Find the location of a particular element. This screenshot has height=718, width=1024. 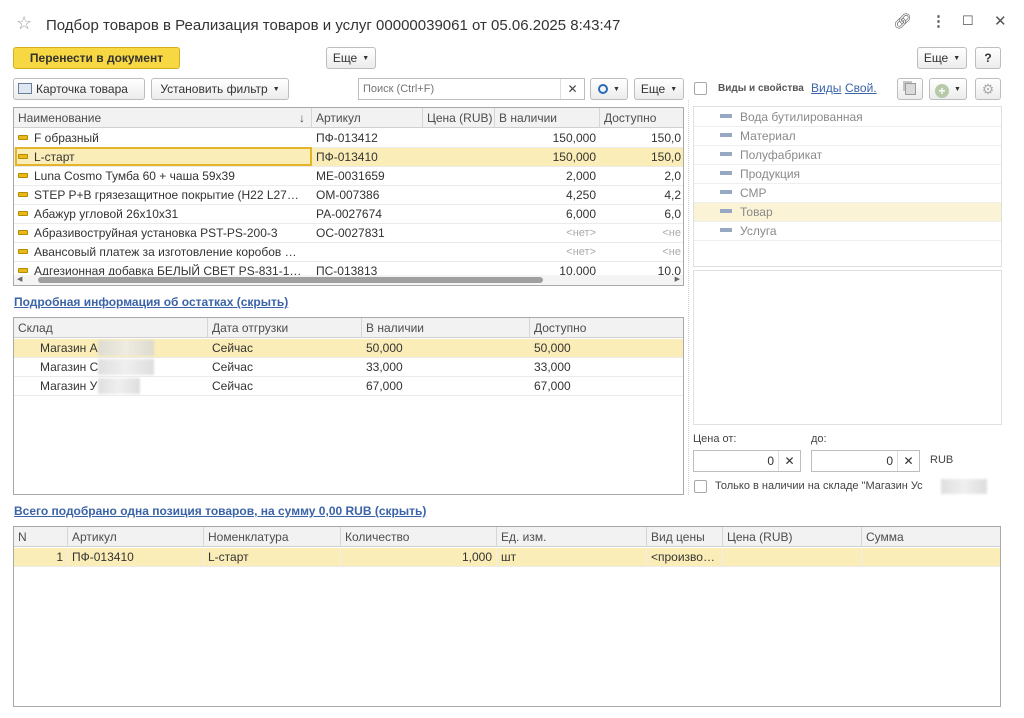

col-unit: Ед. изм. is located at coordinates (572, 537).